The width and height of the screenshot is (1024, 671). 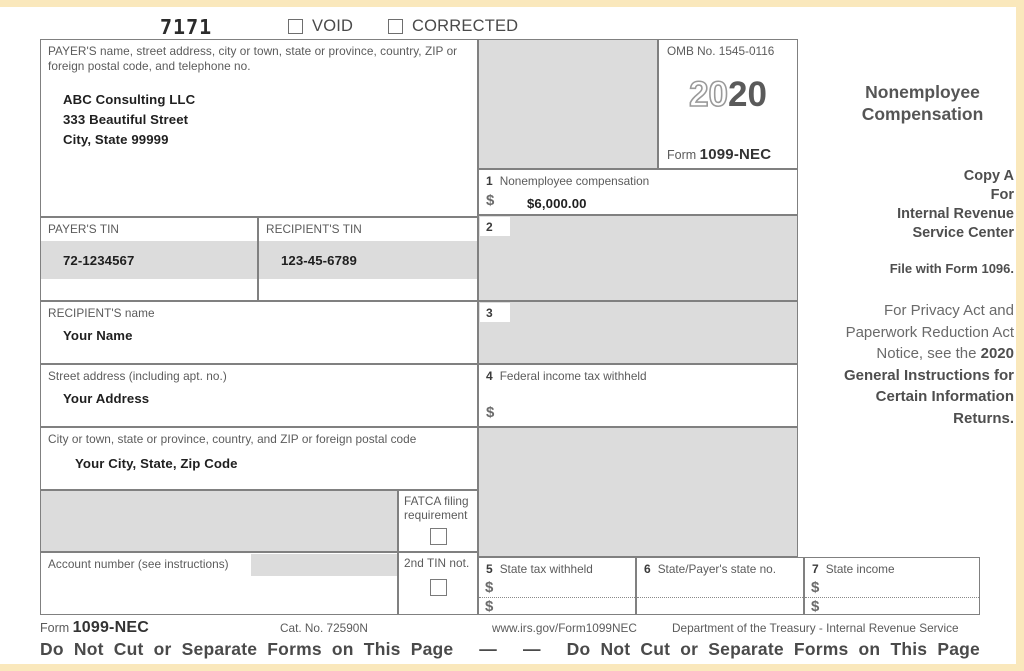 I want to click on form-title-line2: Compensation, so click(x=922, y=114).